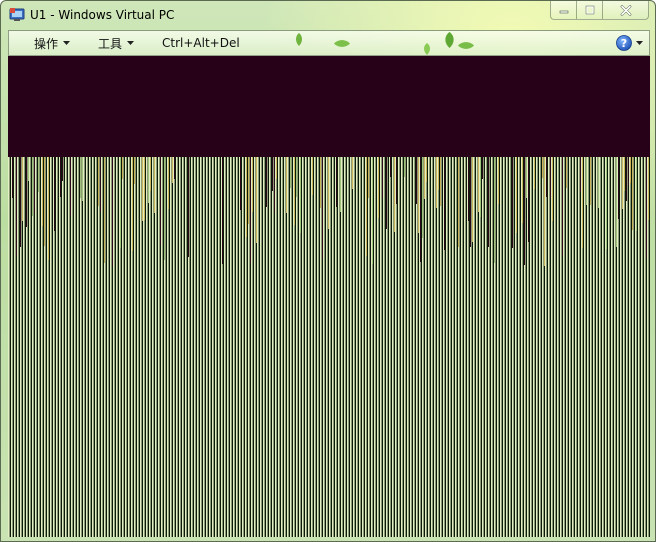 The width and height of the screenshot is (656, 542). I want to click on help-button: ?, so click(629, 43).